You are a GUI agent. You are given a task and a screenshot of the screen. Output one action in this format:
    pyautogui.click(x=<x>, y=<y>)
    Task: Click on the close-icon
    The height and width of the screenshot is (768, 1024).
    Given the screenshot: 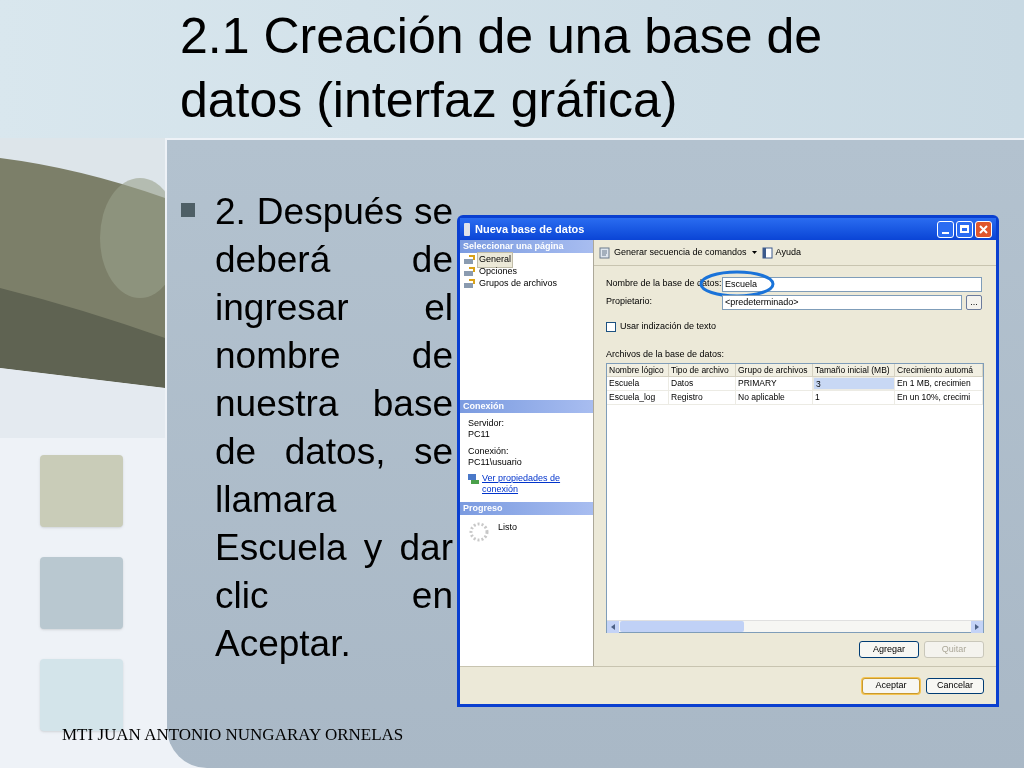 What is the action you would take?
    pyautogui.click(x=983, y=229)
    